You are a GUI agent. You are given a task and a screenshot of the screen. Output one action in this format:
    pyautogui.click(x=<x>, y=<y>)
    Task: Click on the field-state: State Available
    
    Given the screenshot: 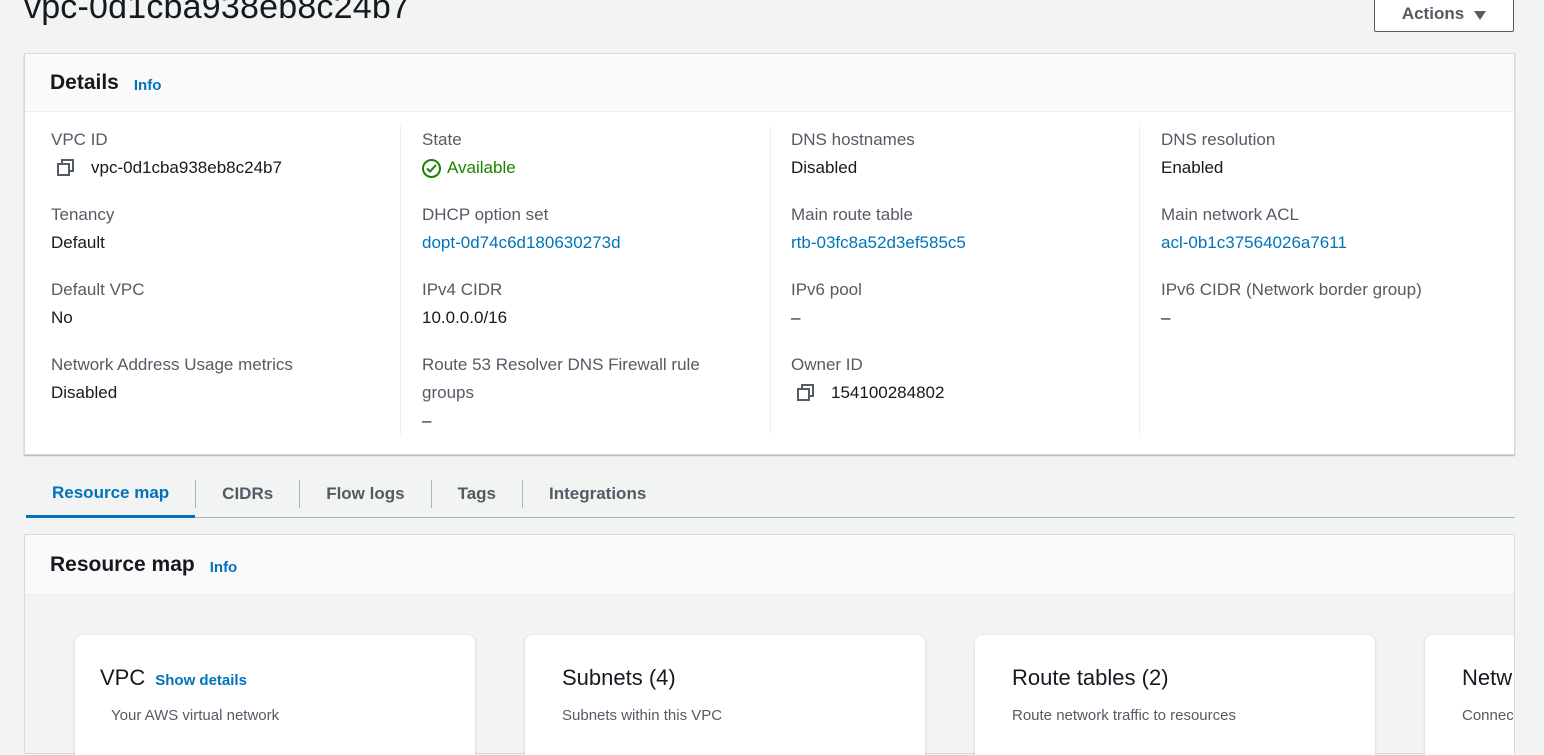 What is the action you would take?
    pyautogui.click(x=587, y=154)
    